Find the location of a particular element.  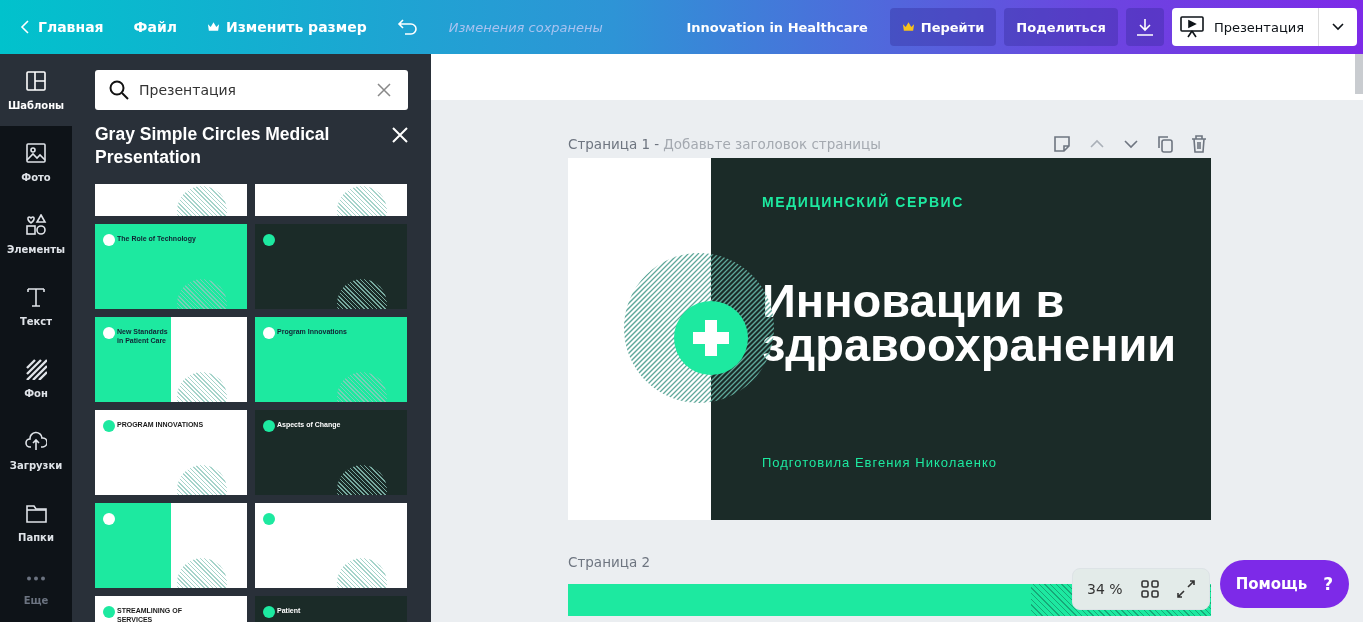

save-status: Изменения сохранены is located at coordinates (525, 27).